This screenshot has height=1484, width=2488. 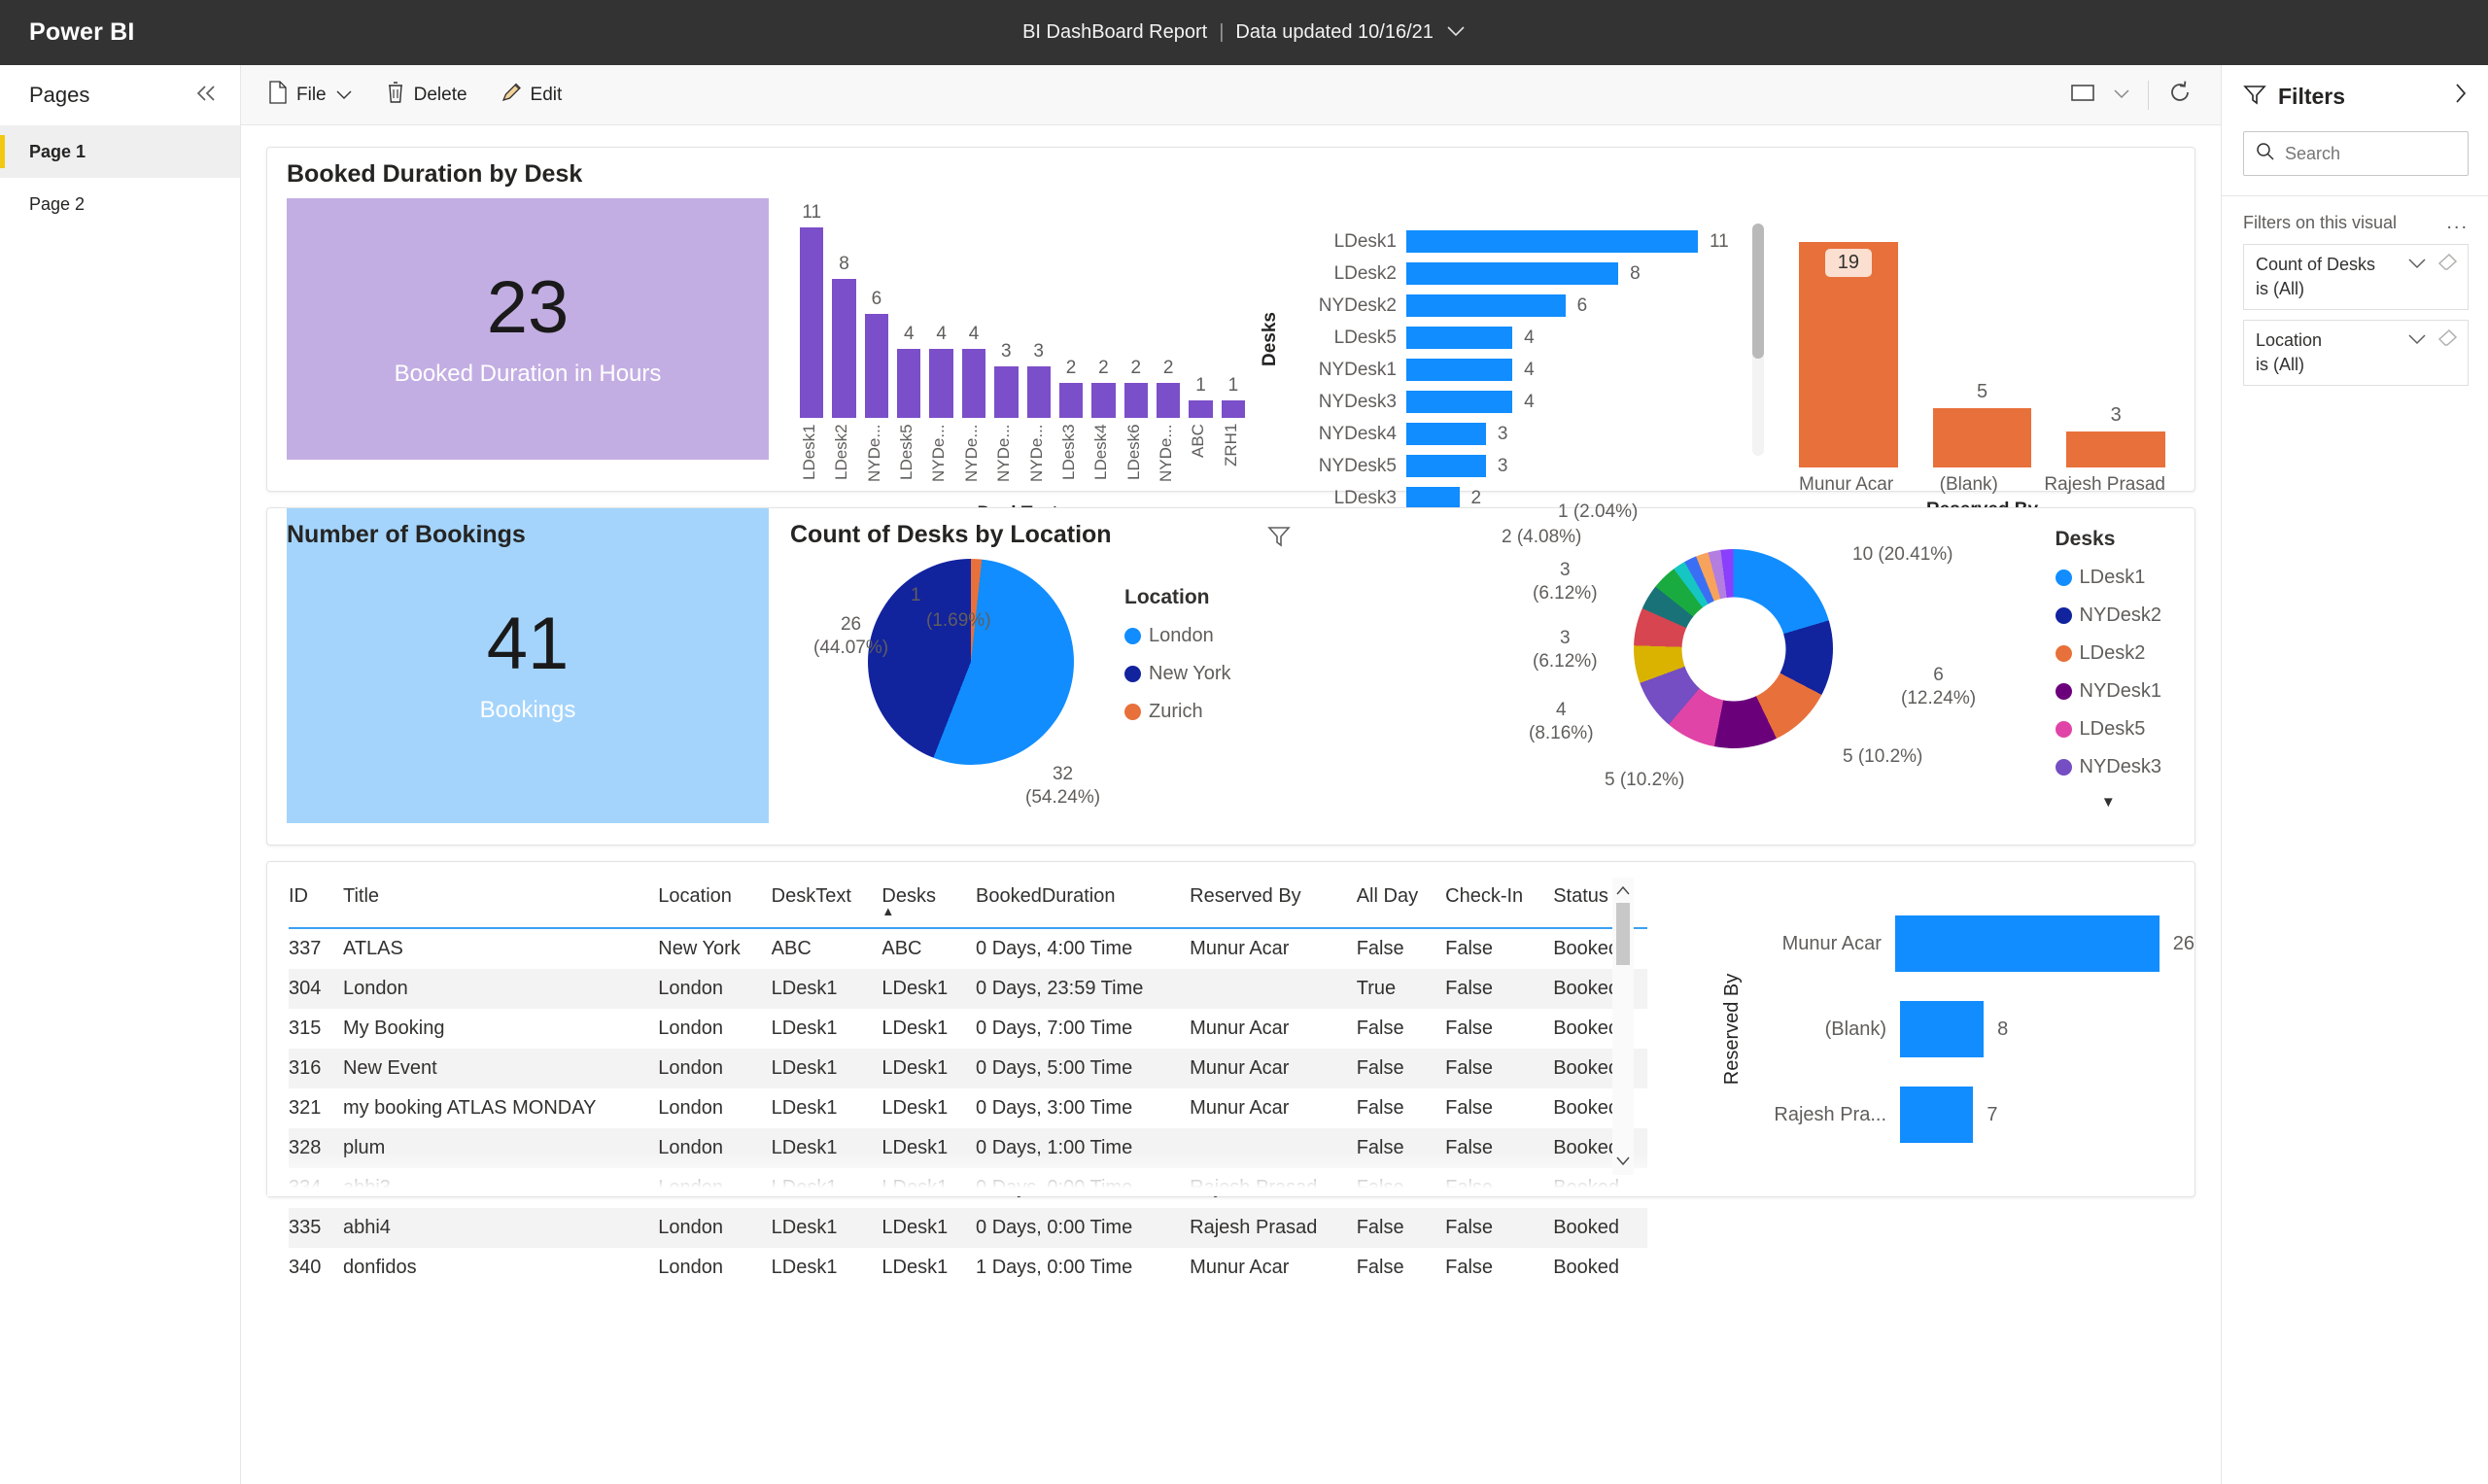 I want to click on sidebar-item-page-1: Page 1, so click(x=120, y=151).